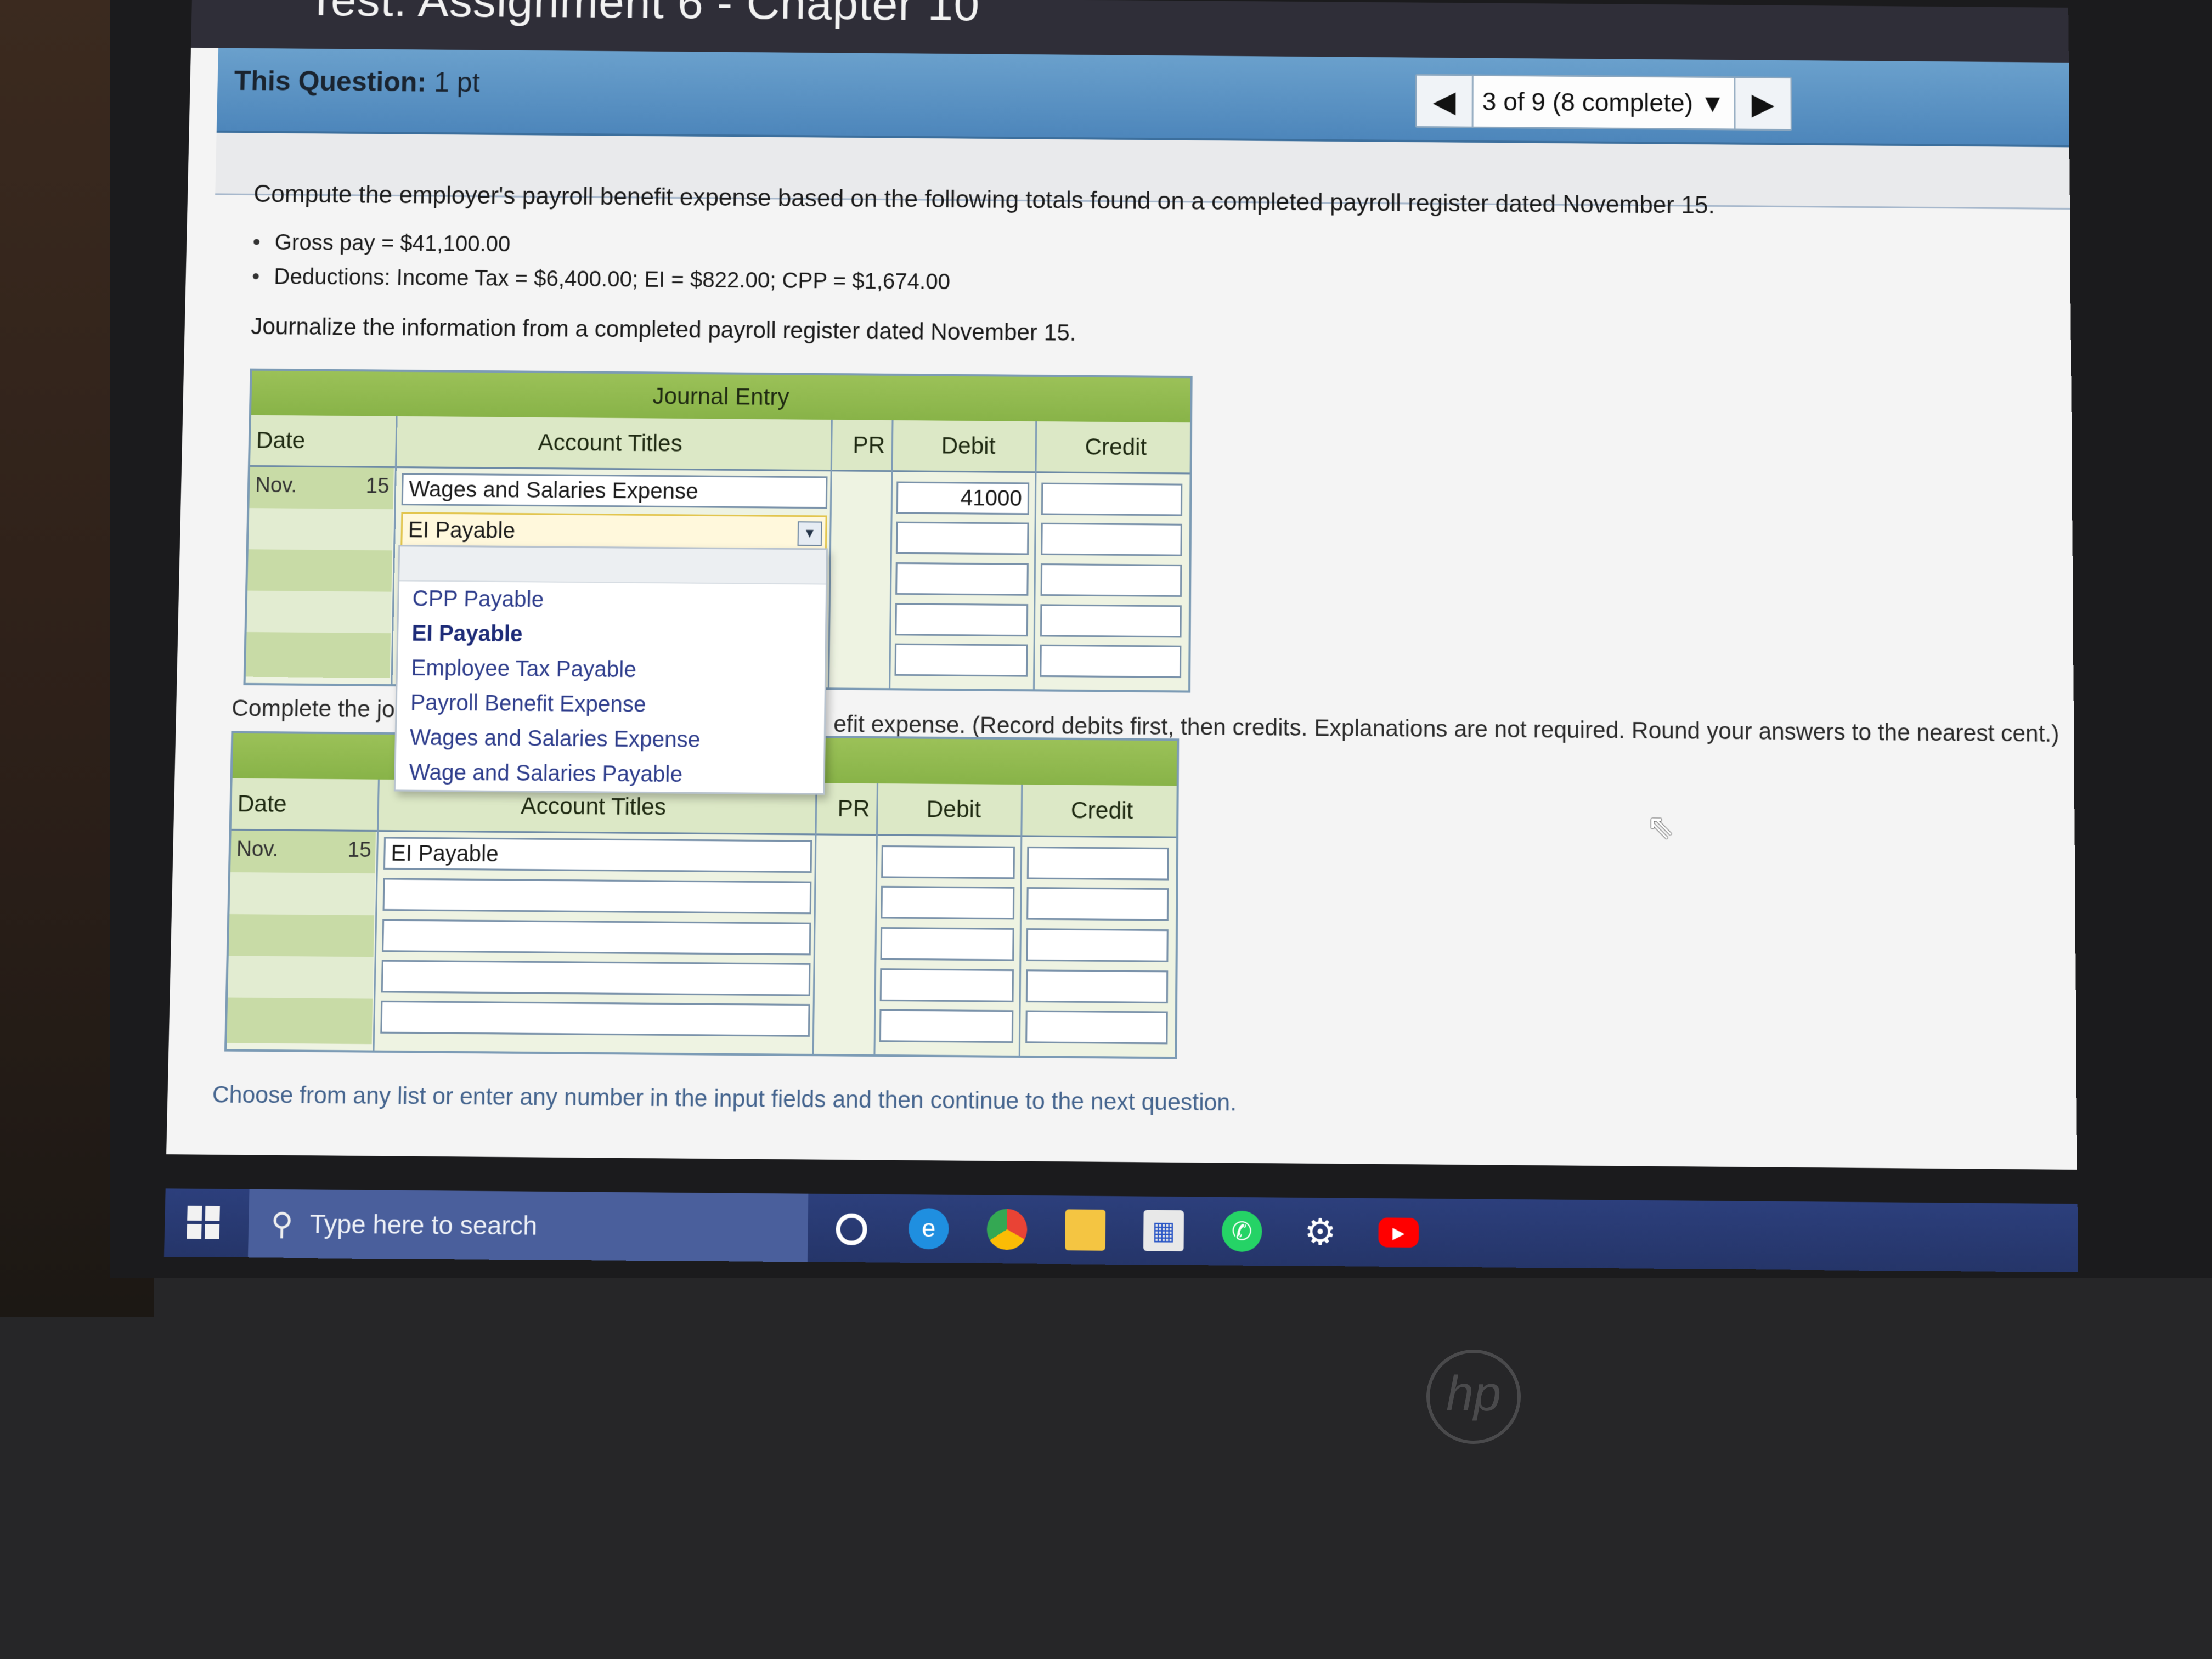 Image resolution: width=2212 pixels, height=1659 pixels. I want to click on taskbar-search-box: ⚲ Type here to search, so click(528, 1225).